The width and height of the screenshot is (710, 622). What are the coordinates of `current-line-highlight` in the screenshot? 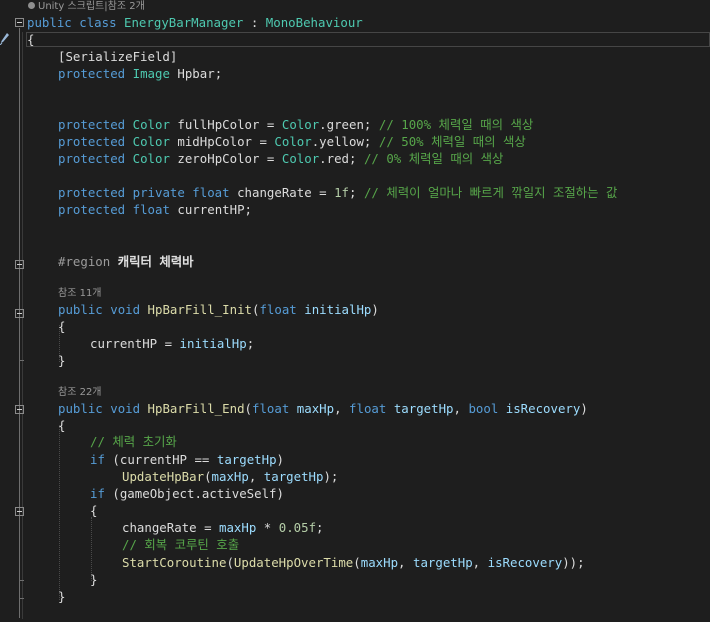 It's located at (368, 39).